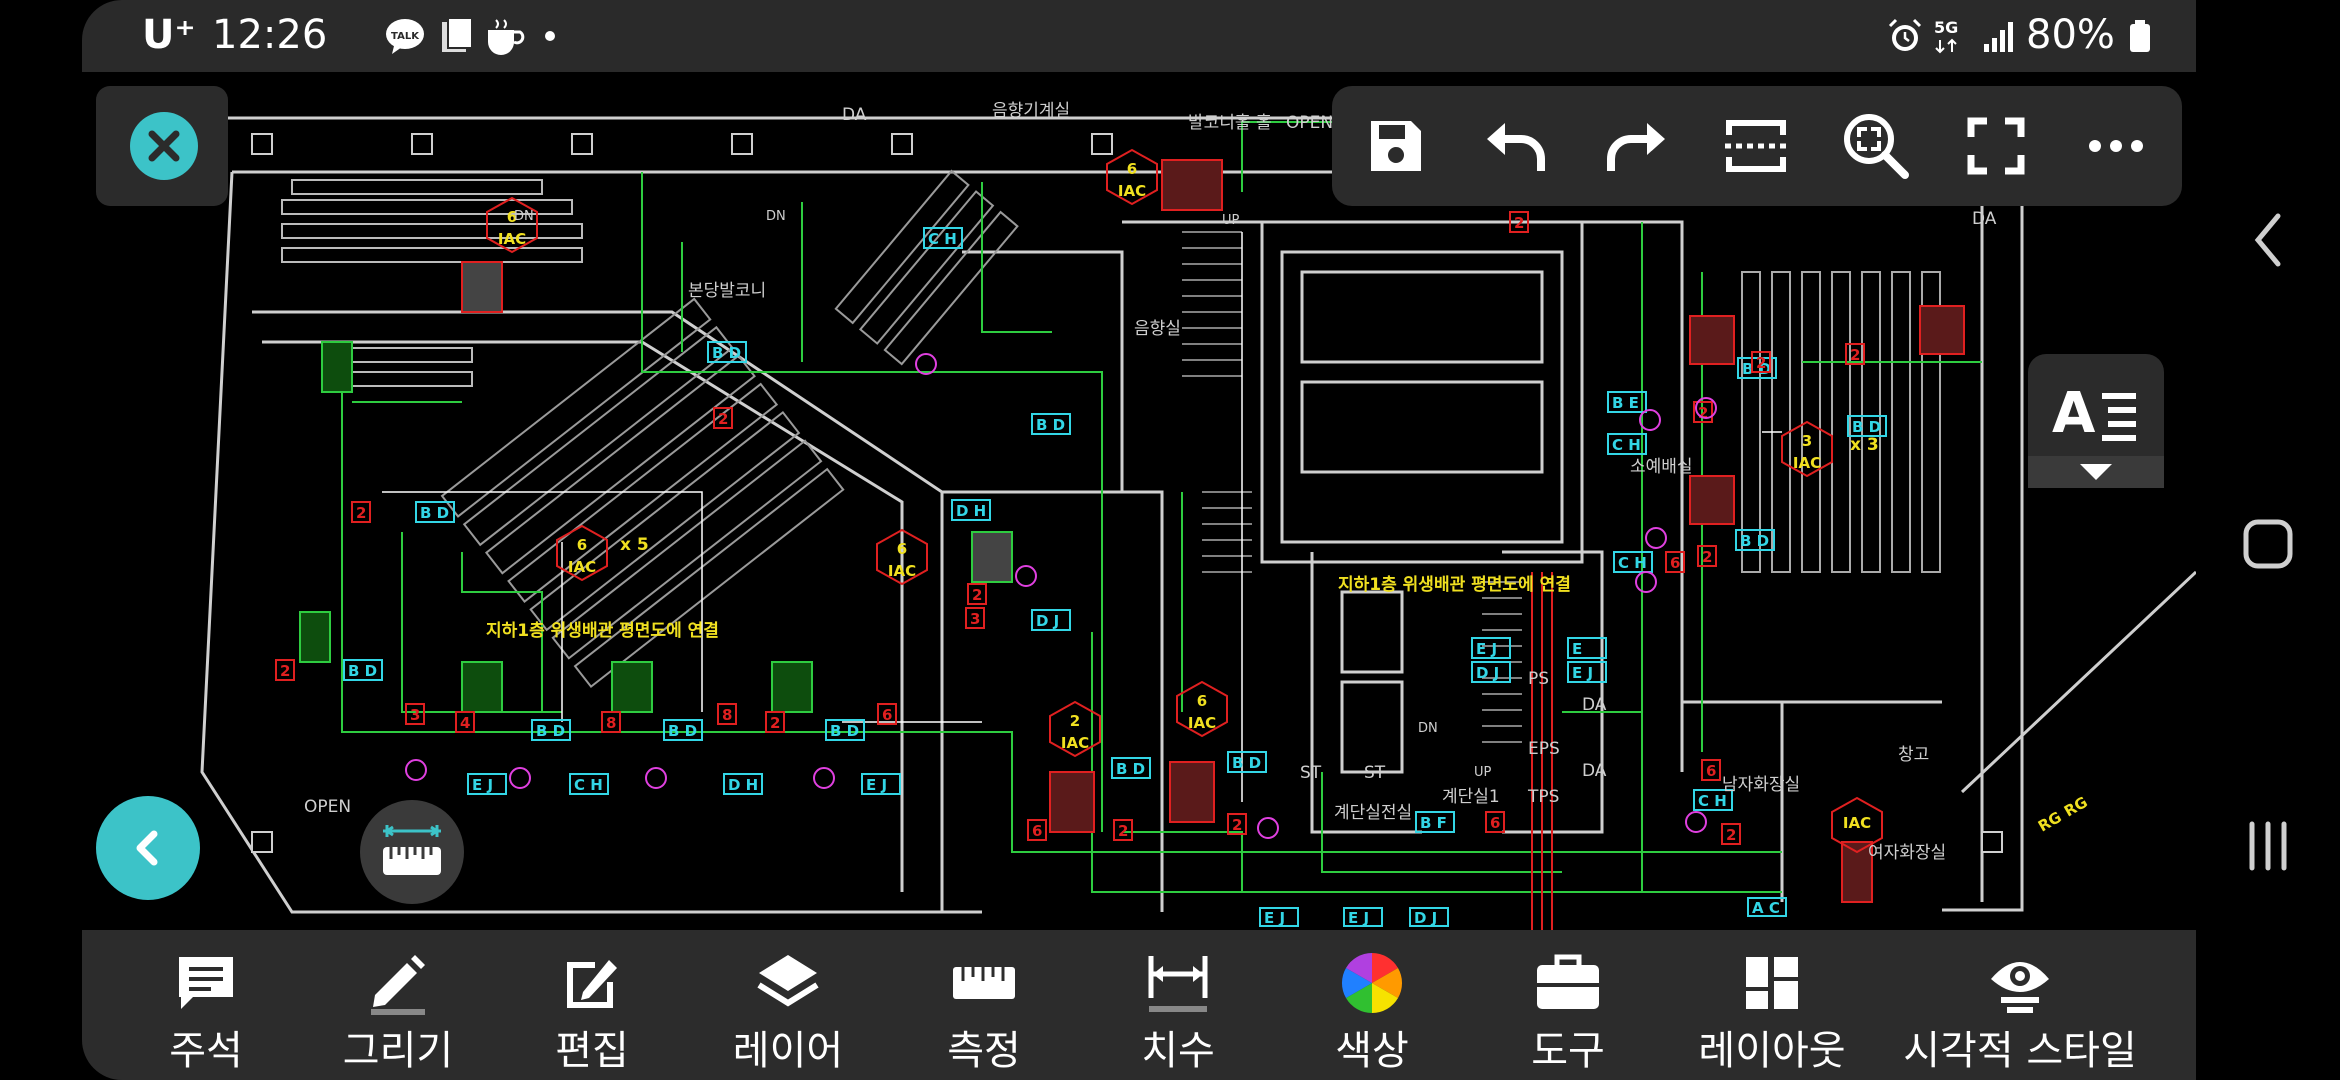 The height and width of the screenshot is (1080, 2340). I want to click on status-bar: U⁺ 12:26 TALK 5G 80%, so click(1180, 36).